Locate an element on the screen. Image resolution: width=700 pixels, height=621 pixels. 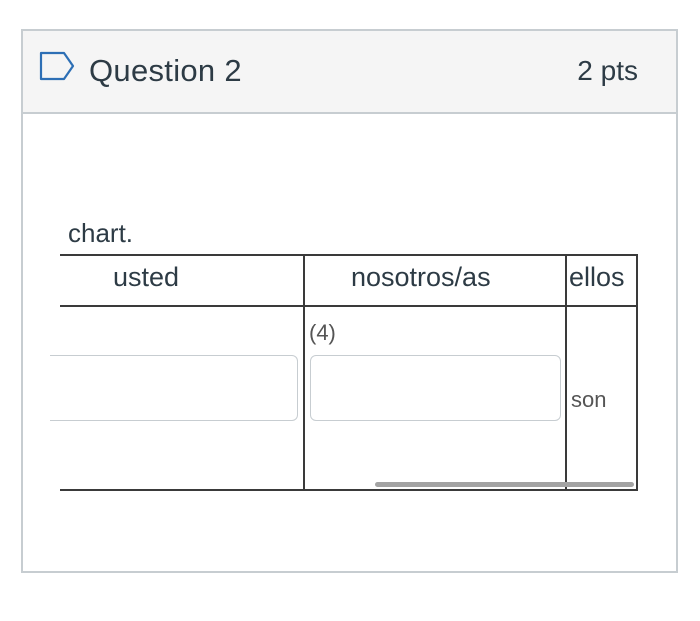
table-rule-bottom is located at coordinates (349, 490).